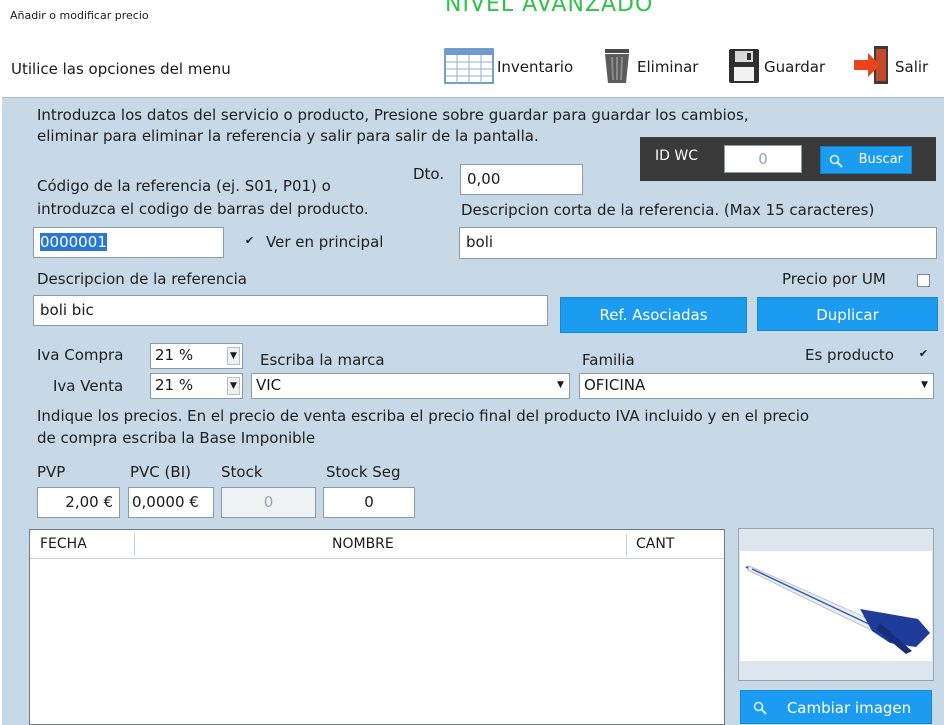 The width and height of the screenshot is (944, 725). What do you see at coordinates (269, 385) in the screenshot?
I see `brand-value: VIC` at bounding box center [269, 385].